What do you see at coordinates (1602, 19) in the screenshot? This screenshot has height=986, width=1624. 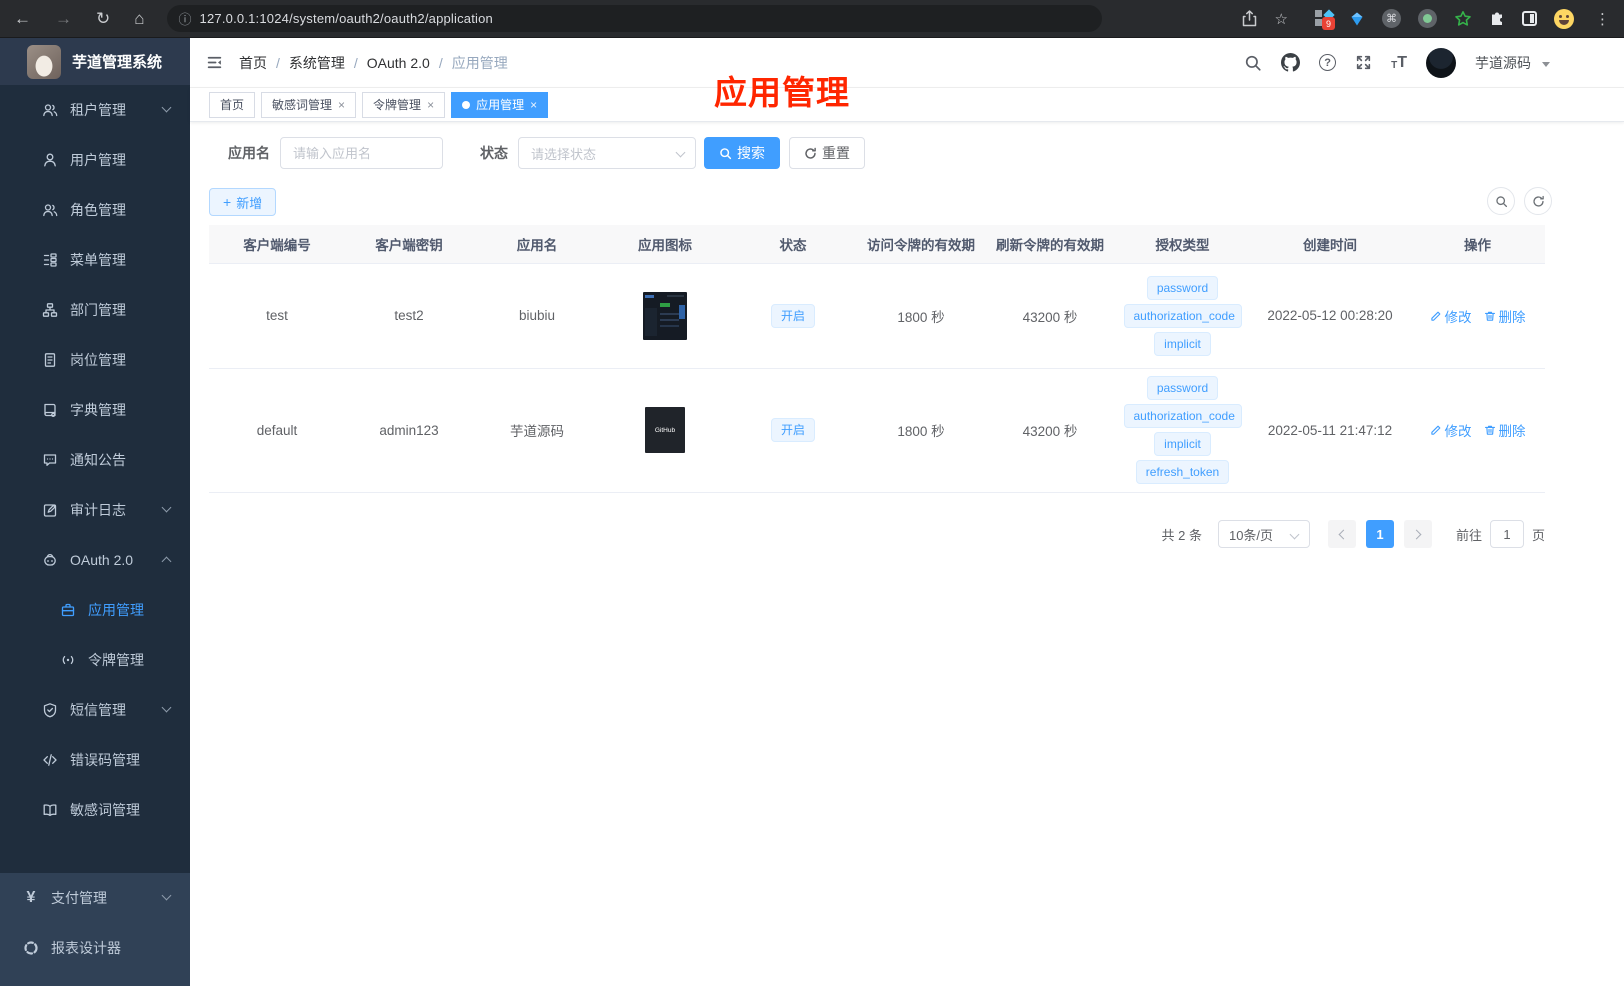 I see `browser-menu-icon: ⋮` at bounding box center [1602, 19].